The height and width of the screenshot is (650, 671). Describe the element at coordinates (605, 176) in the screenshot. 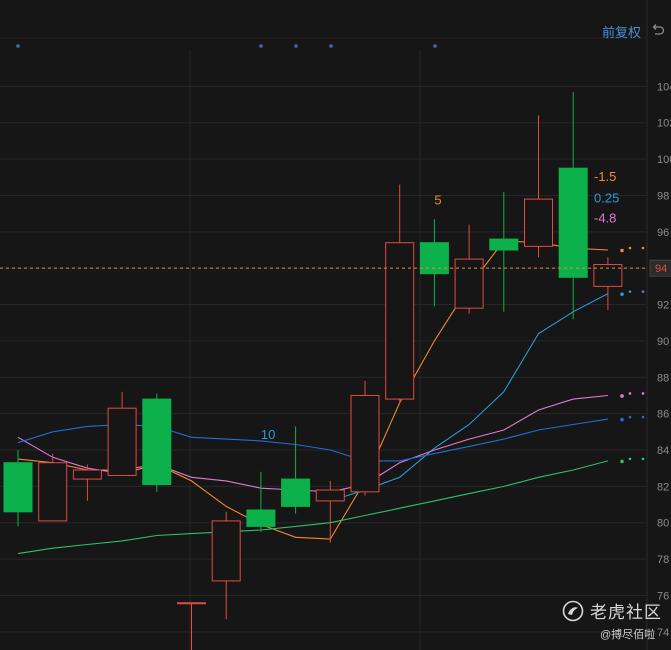

I see `ma-change-label: -1.5` at that location.